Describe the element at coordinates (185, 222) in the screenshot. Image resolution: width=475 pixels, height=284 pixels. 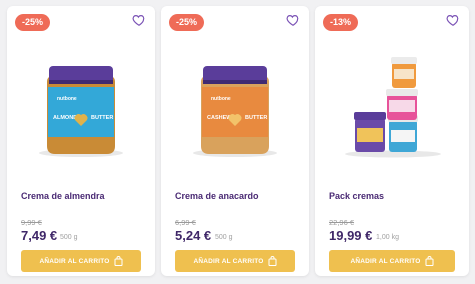
I see `old-price: 6,99 €` at that location.